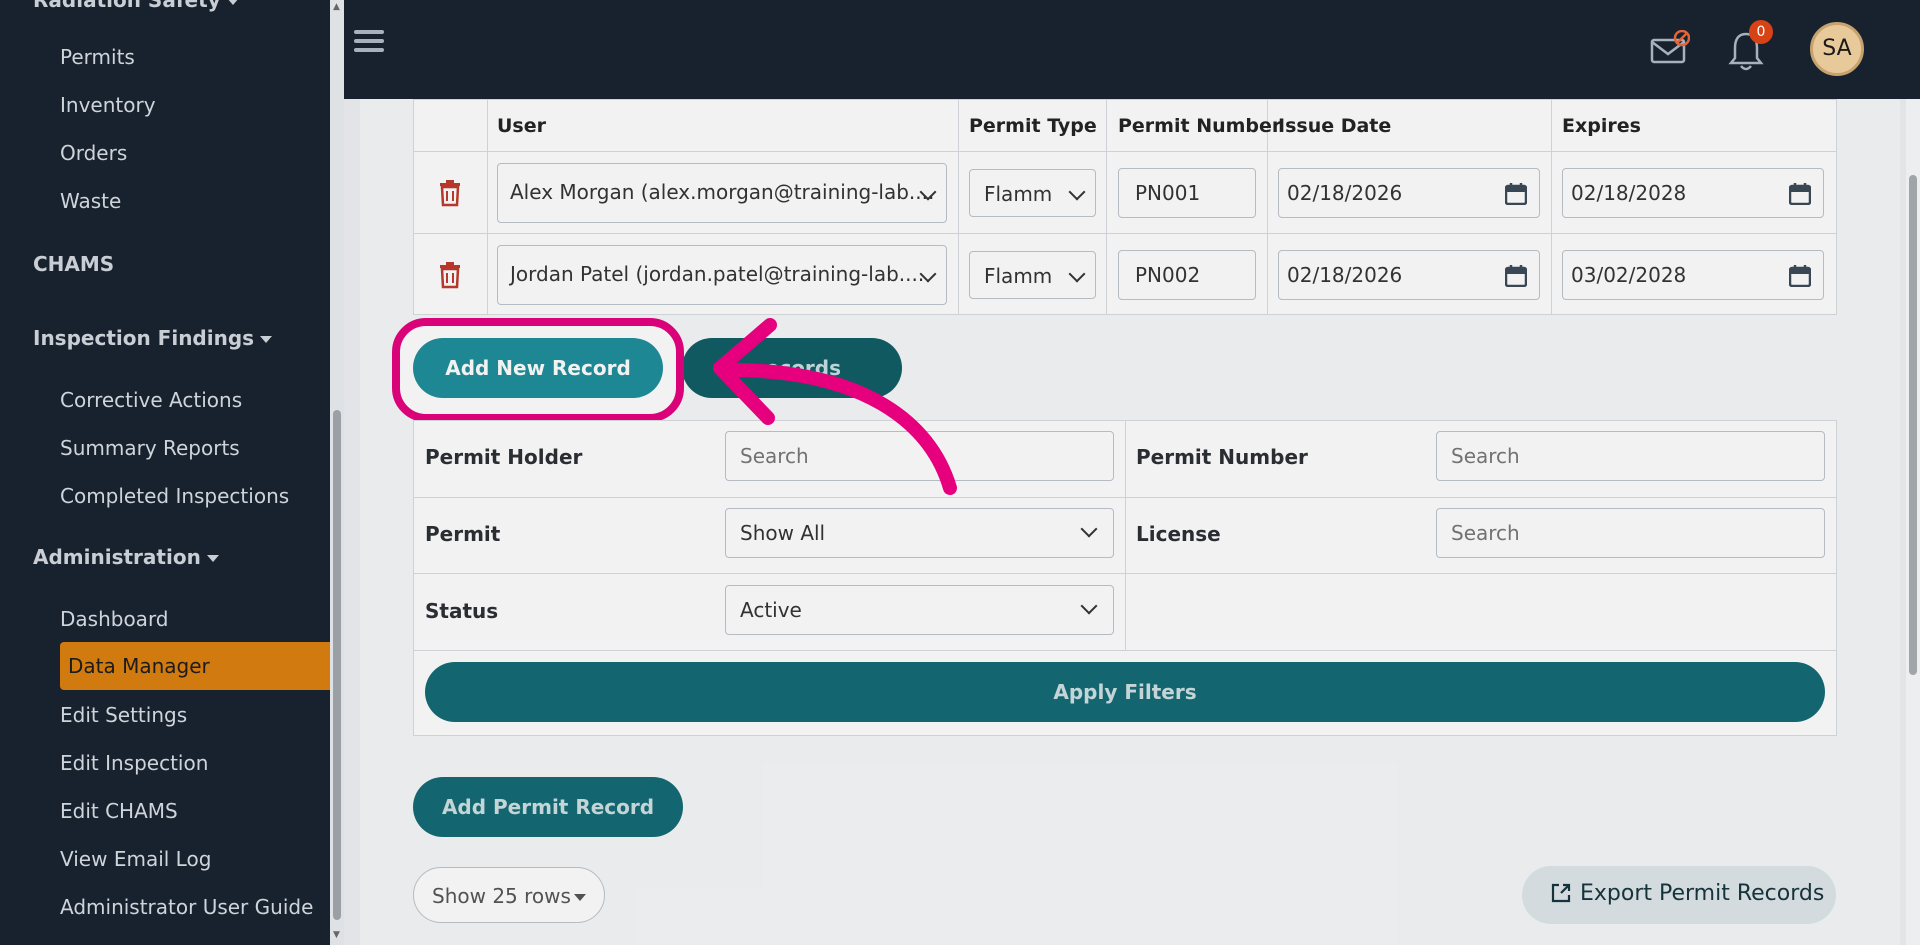 Image resolution: width=1920 pixels, height=945 pixels. I want to click on expires-date-value: 03/02/2028, so click(1629, 275).